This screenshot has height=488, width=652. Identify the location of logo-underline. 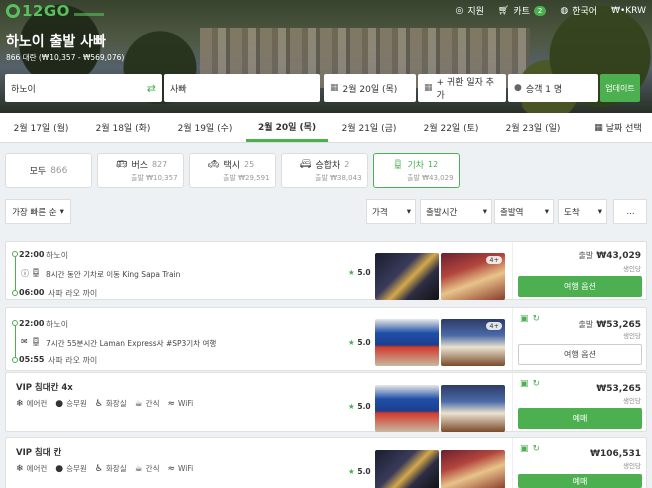
(88, 14).